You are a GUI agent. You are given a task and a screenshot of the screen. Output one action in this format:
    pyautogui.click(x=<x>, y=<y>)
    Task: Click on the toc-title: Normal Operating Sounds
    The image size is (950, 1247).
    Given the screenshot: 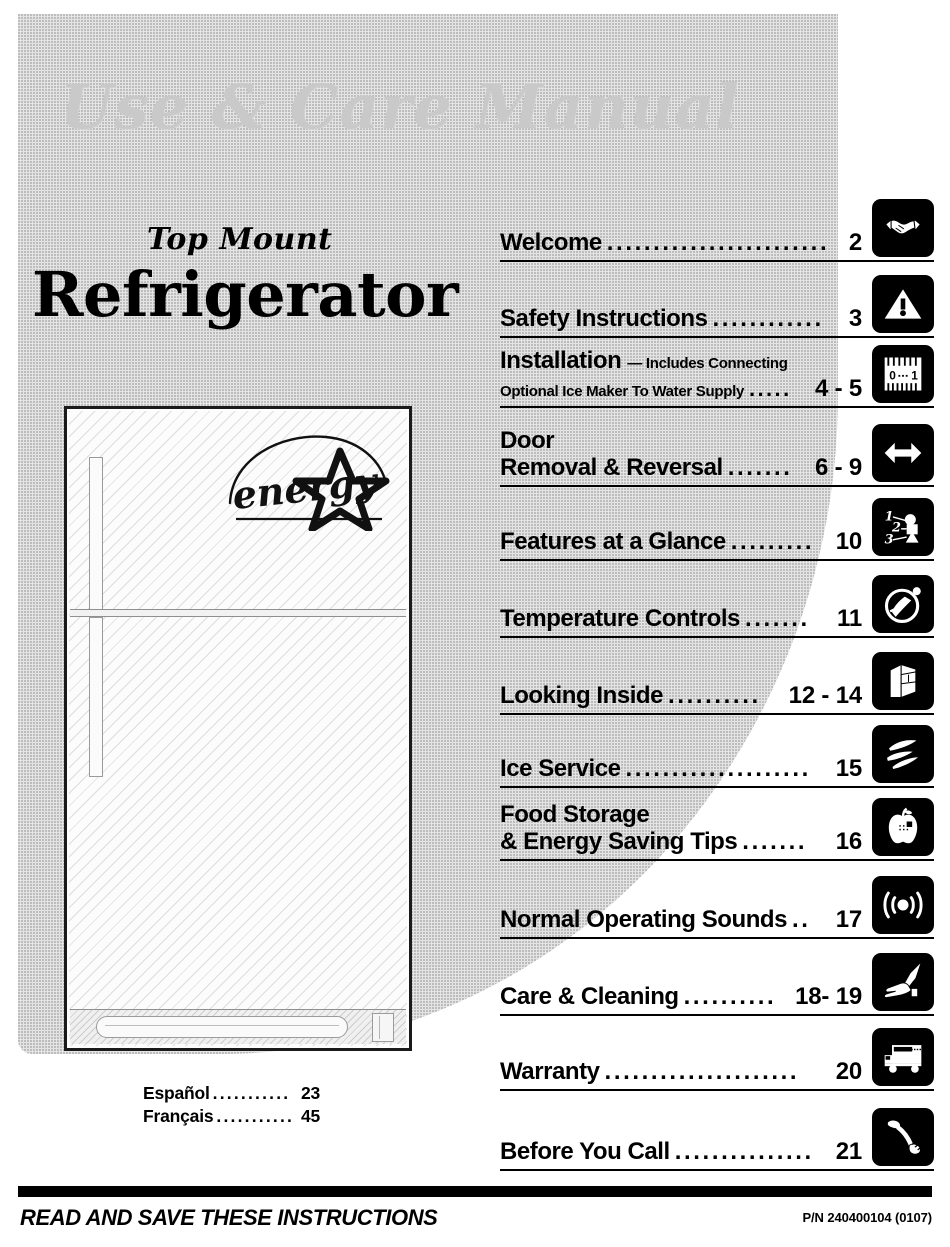 What is the action you would take?
    pyautogui.click(x=644, y=919)
    